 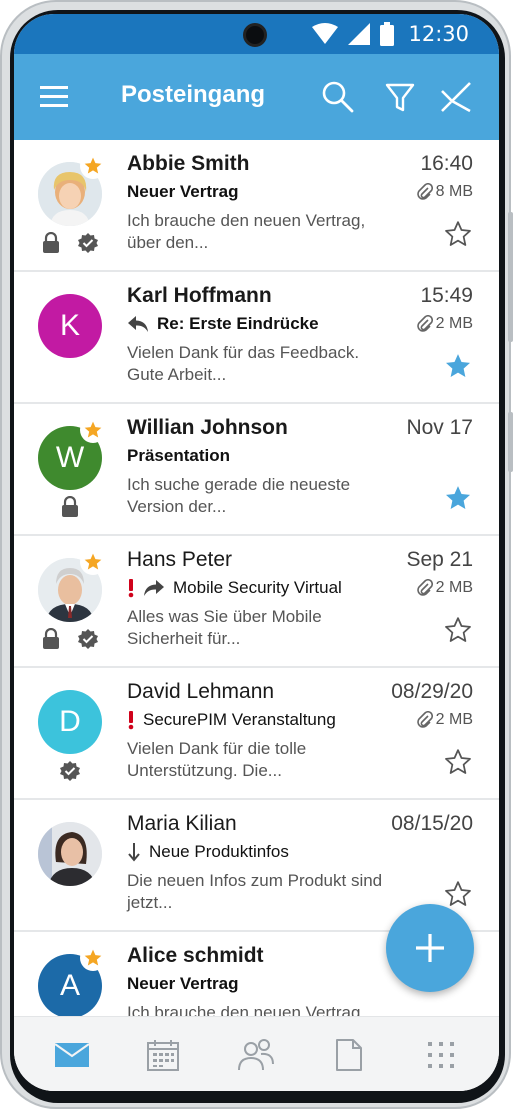 What do you see at coordinates (207, 427) in the screenshot?
I see `sender-name: Willian Johnson` at bounding box center [207, 427].